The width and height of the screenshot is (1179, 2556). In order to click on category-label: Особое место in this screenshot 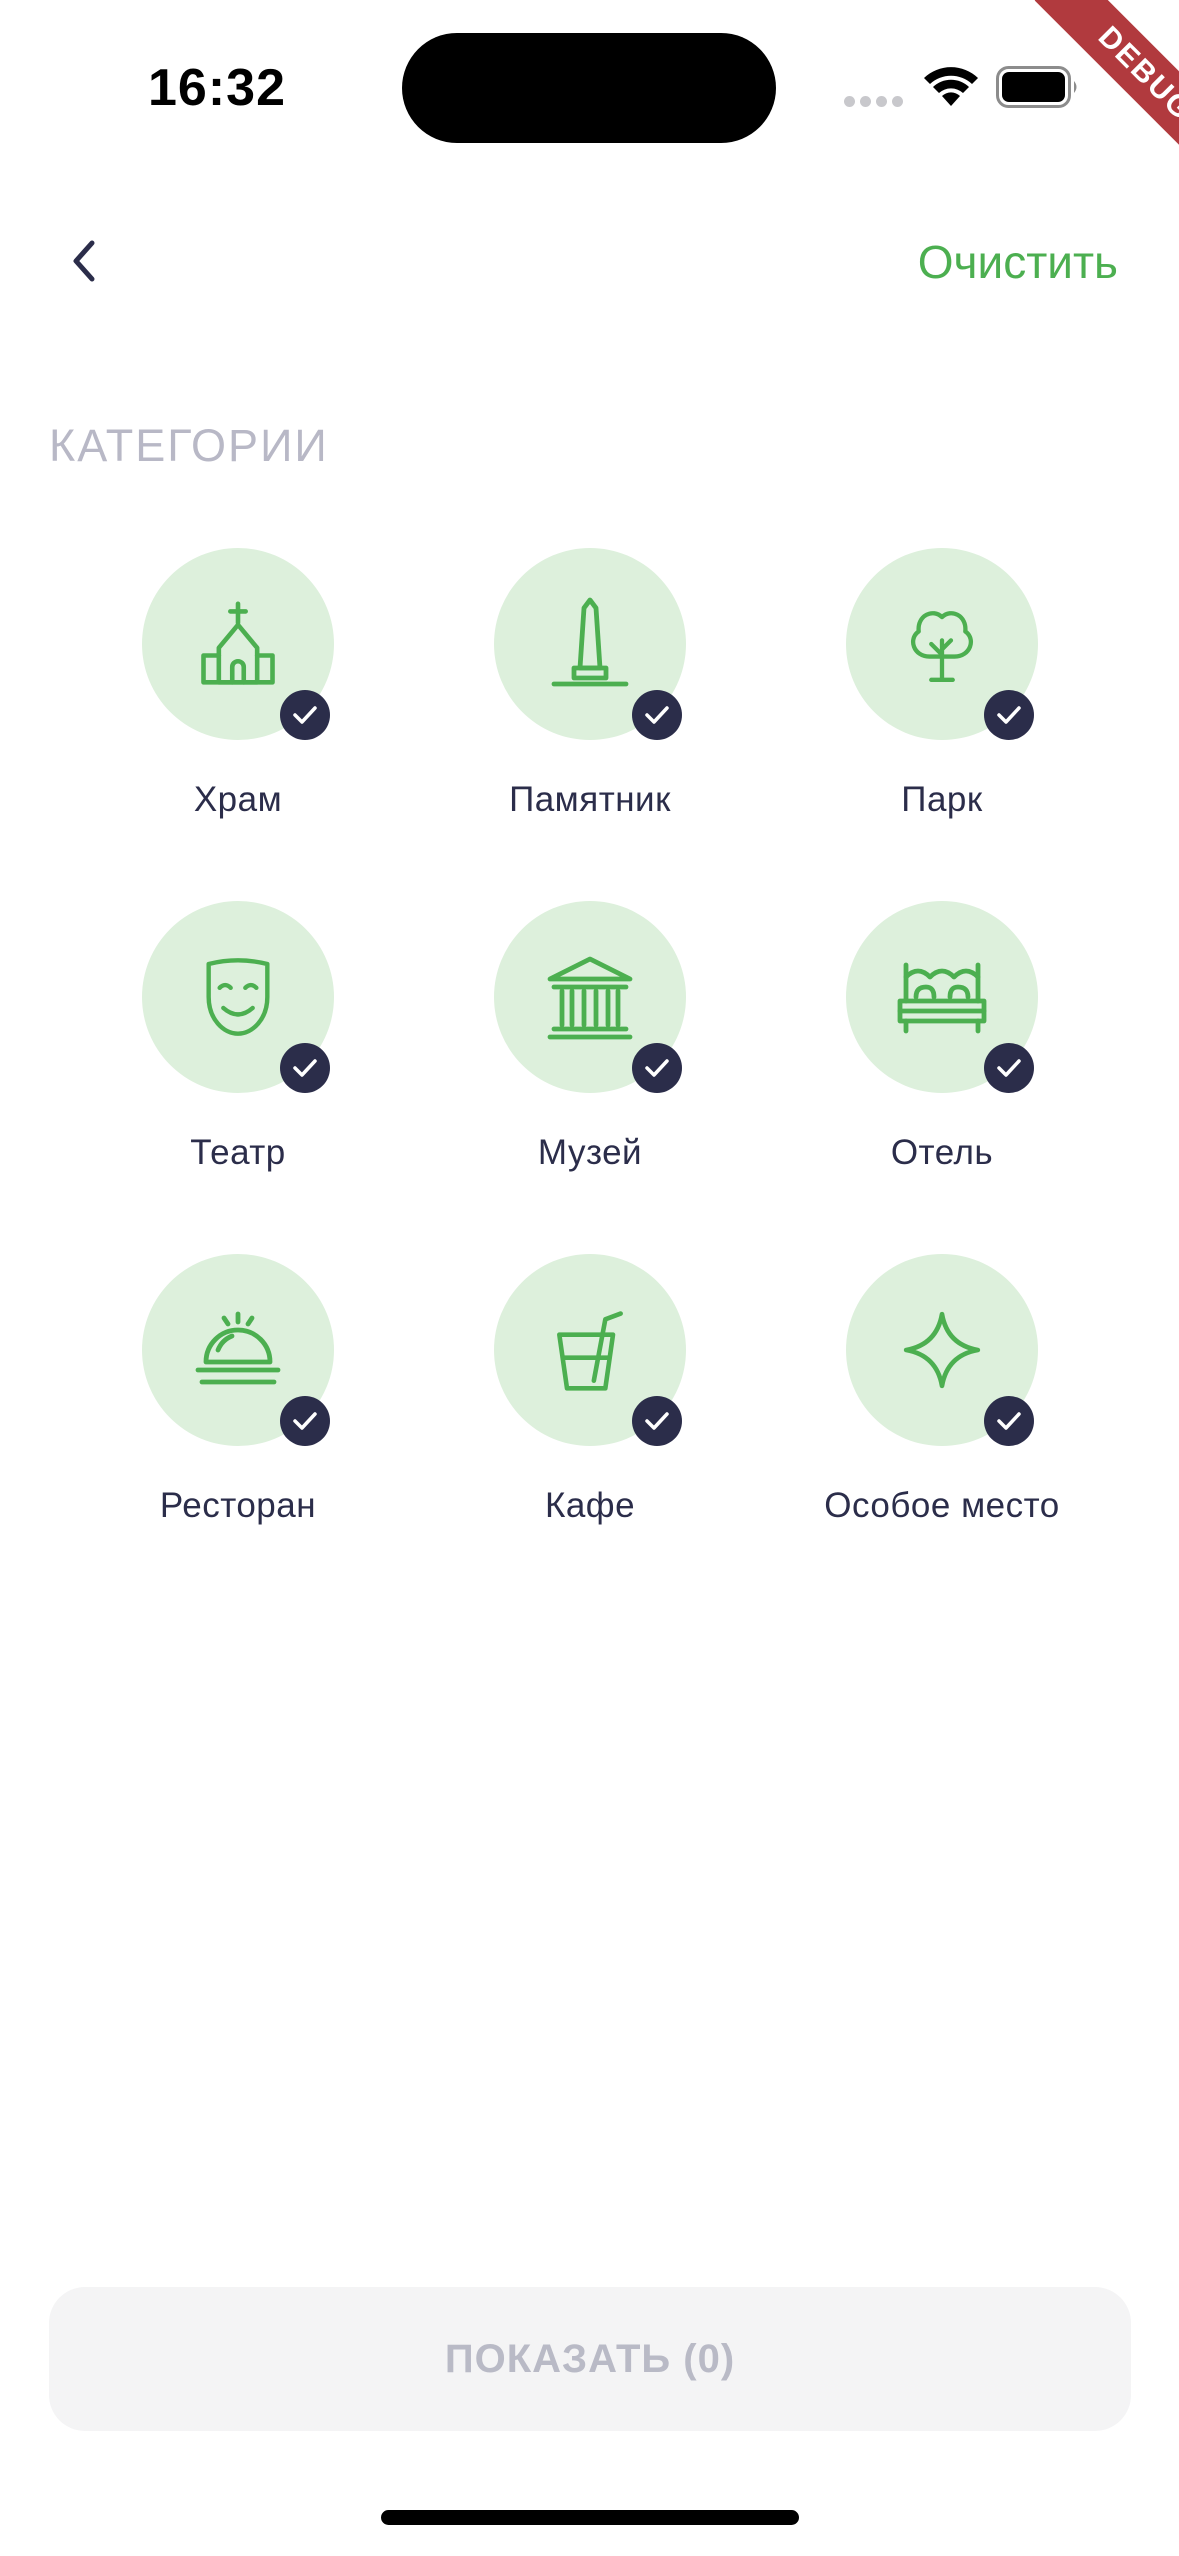, I will do `click(942, 1505)`.